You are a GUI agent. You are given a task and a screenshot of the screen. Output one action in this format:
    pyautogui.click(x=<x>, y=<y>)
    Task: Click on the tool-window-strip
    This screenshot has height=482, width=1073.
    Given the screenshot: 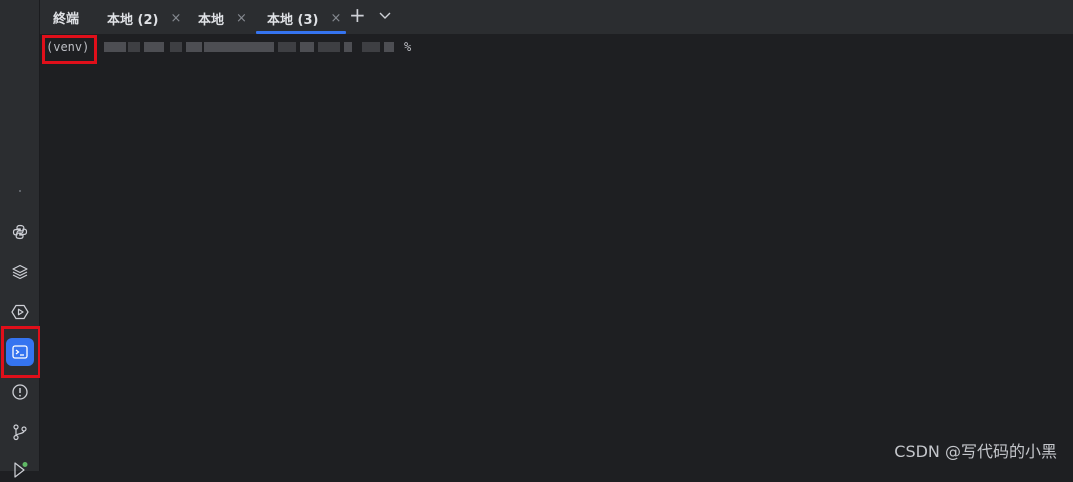 What is the action you would take?
    pyautogui.click(x=20, y=239)
    